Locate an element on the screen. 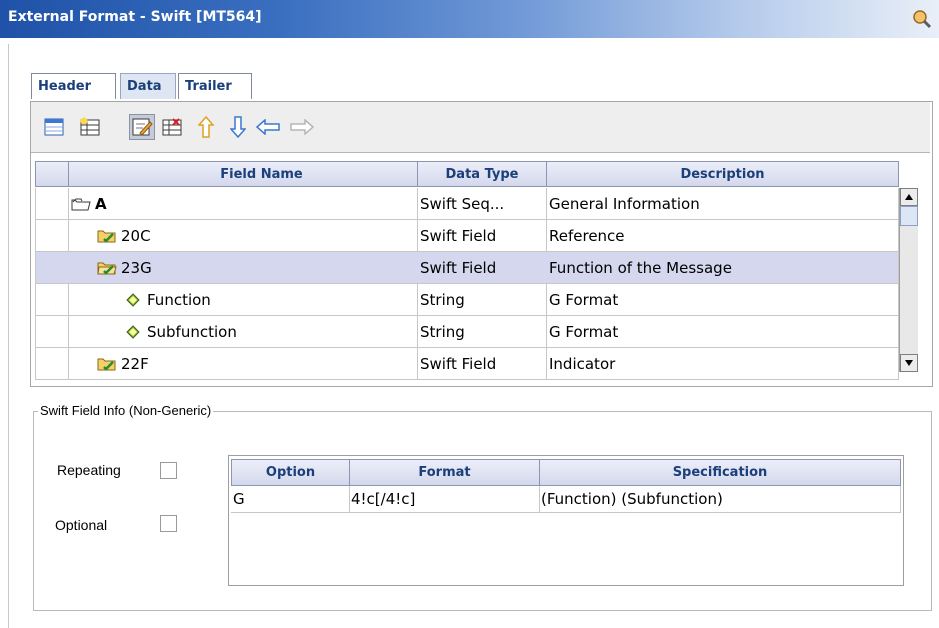  scroll-thumb is located at coordinates (909, 216).